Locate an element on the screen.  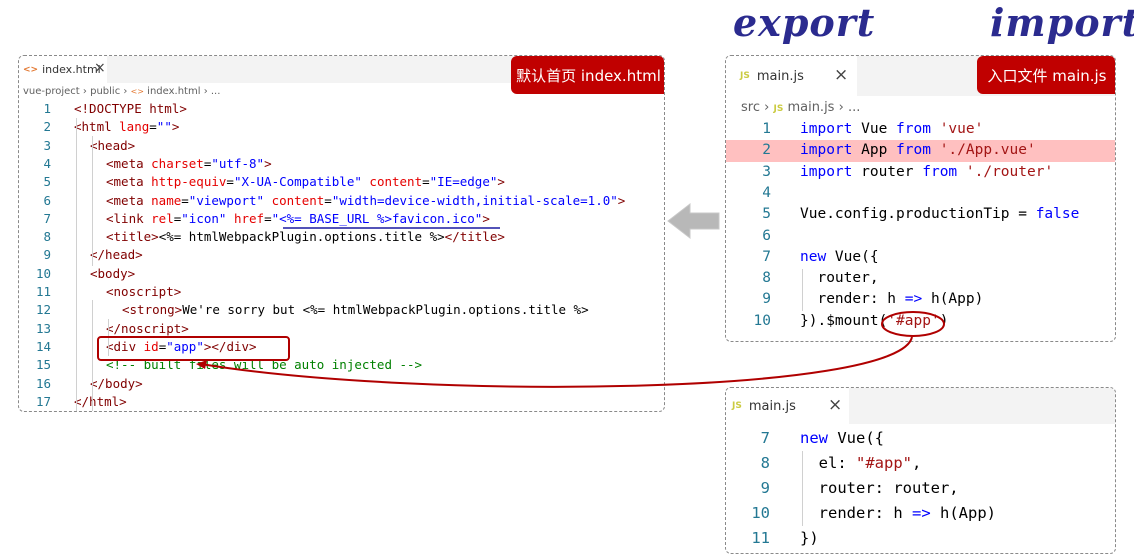
code-line: 9 render: h => h(App) is located at coordinates (920, 299).